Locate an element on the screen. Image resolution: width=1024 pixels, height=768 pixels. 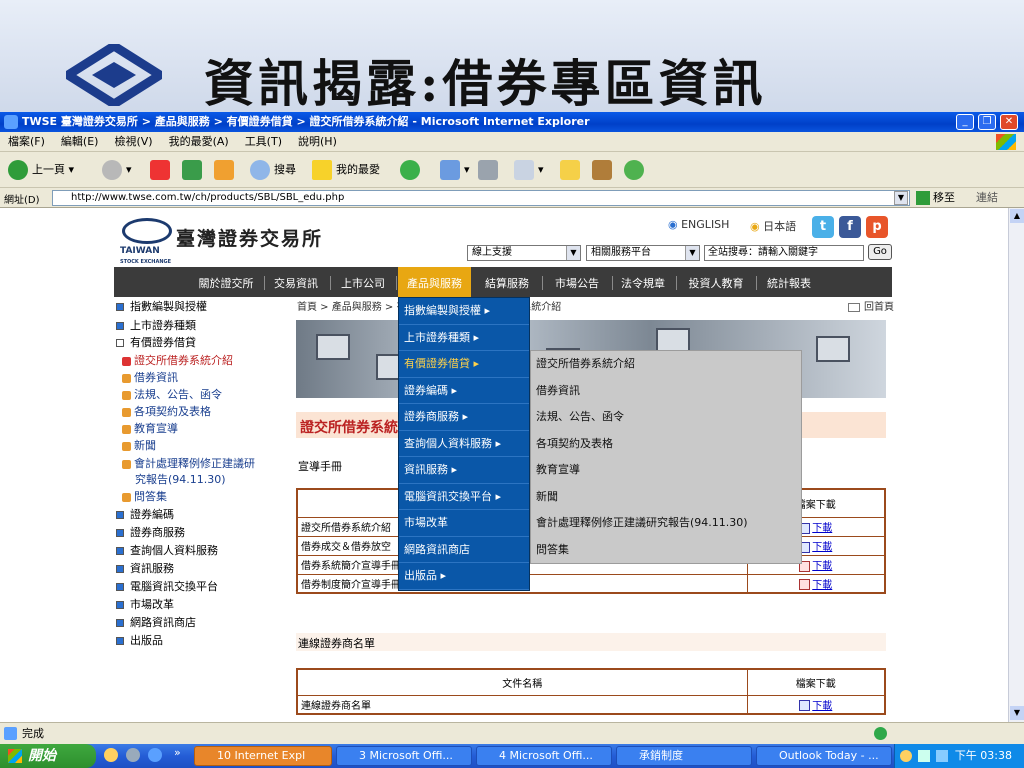
sidebar-sub-accounting-cont: 究報告(94.11.30) is located at coordinates (180, 479).